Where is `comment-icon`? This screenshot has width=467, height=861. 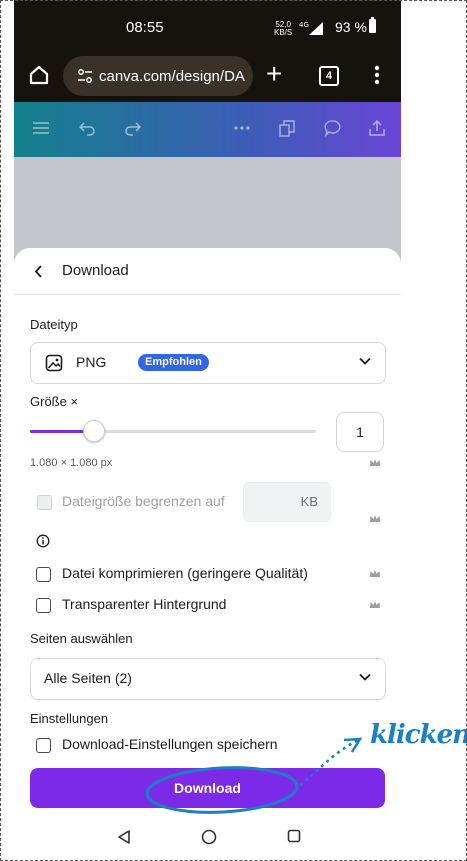
comment-icon is located at coordinates (333, 128).